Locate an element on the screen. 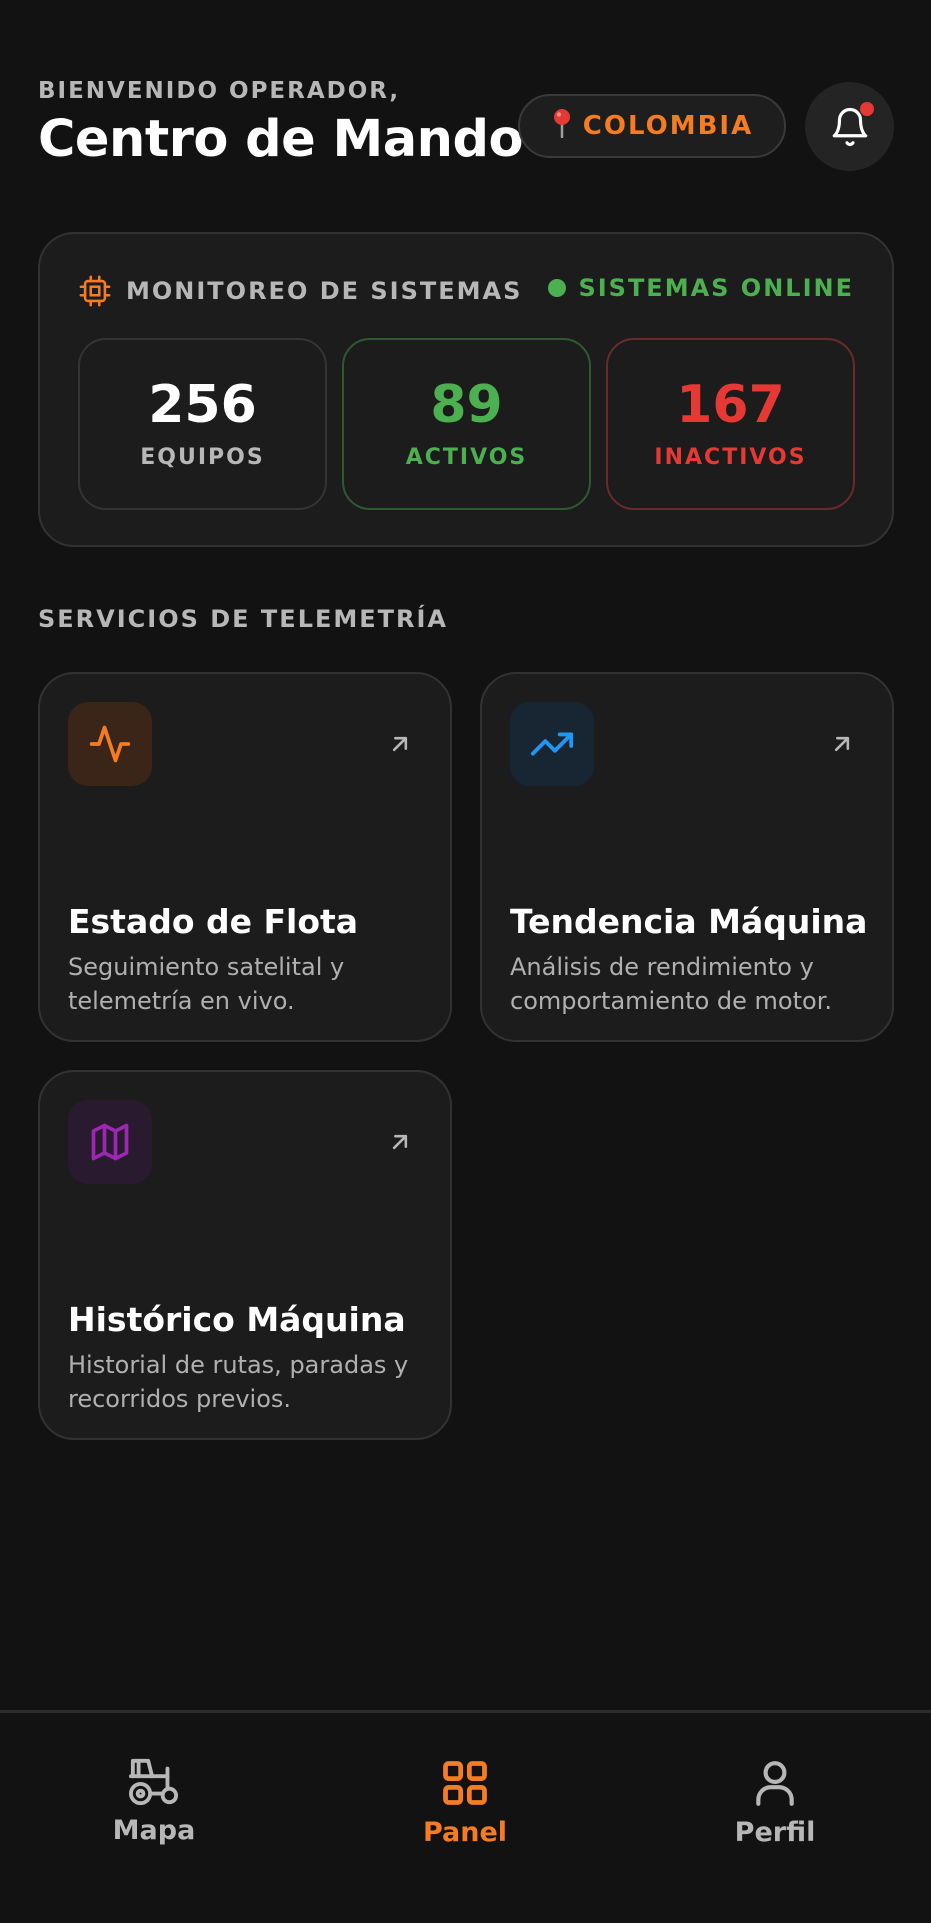  bottom-nav: Mapa Panel Perfil is located at coordinates (465, 1816).